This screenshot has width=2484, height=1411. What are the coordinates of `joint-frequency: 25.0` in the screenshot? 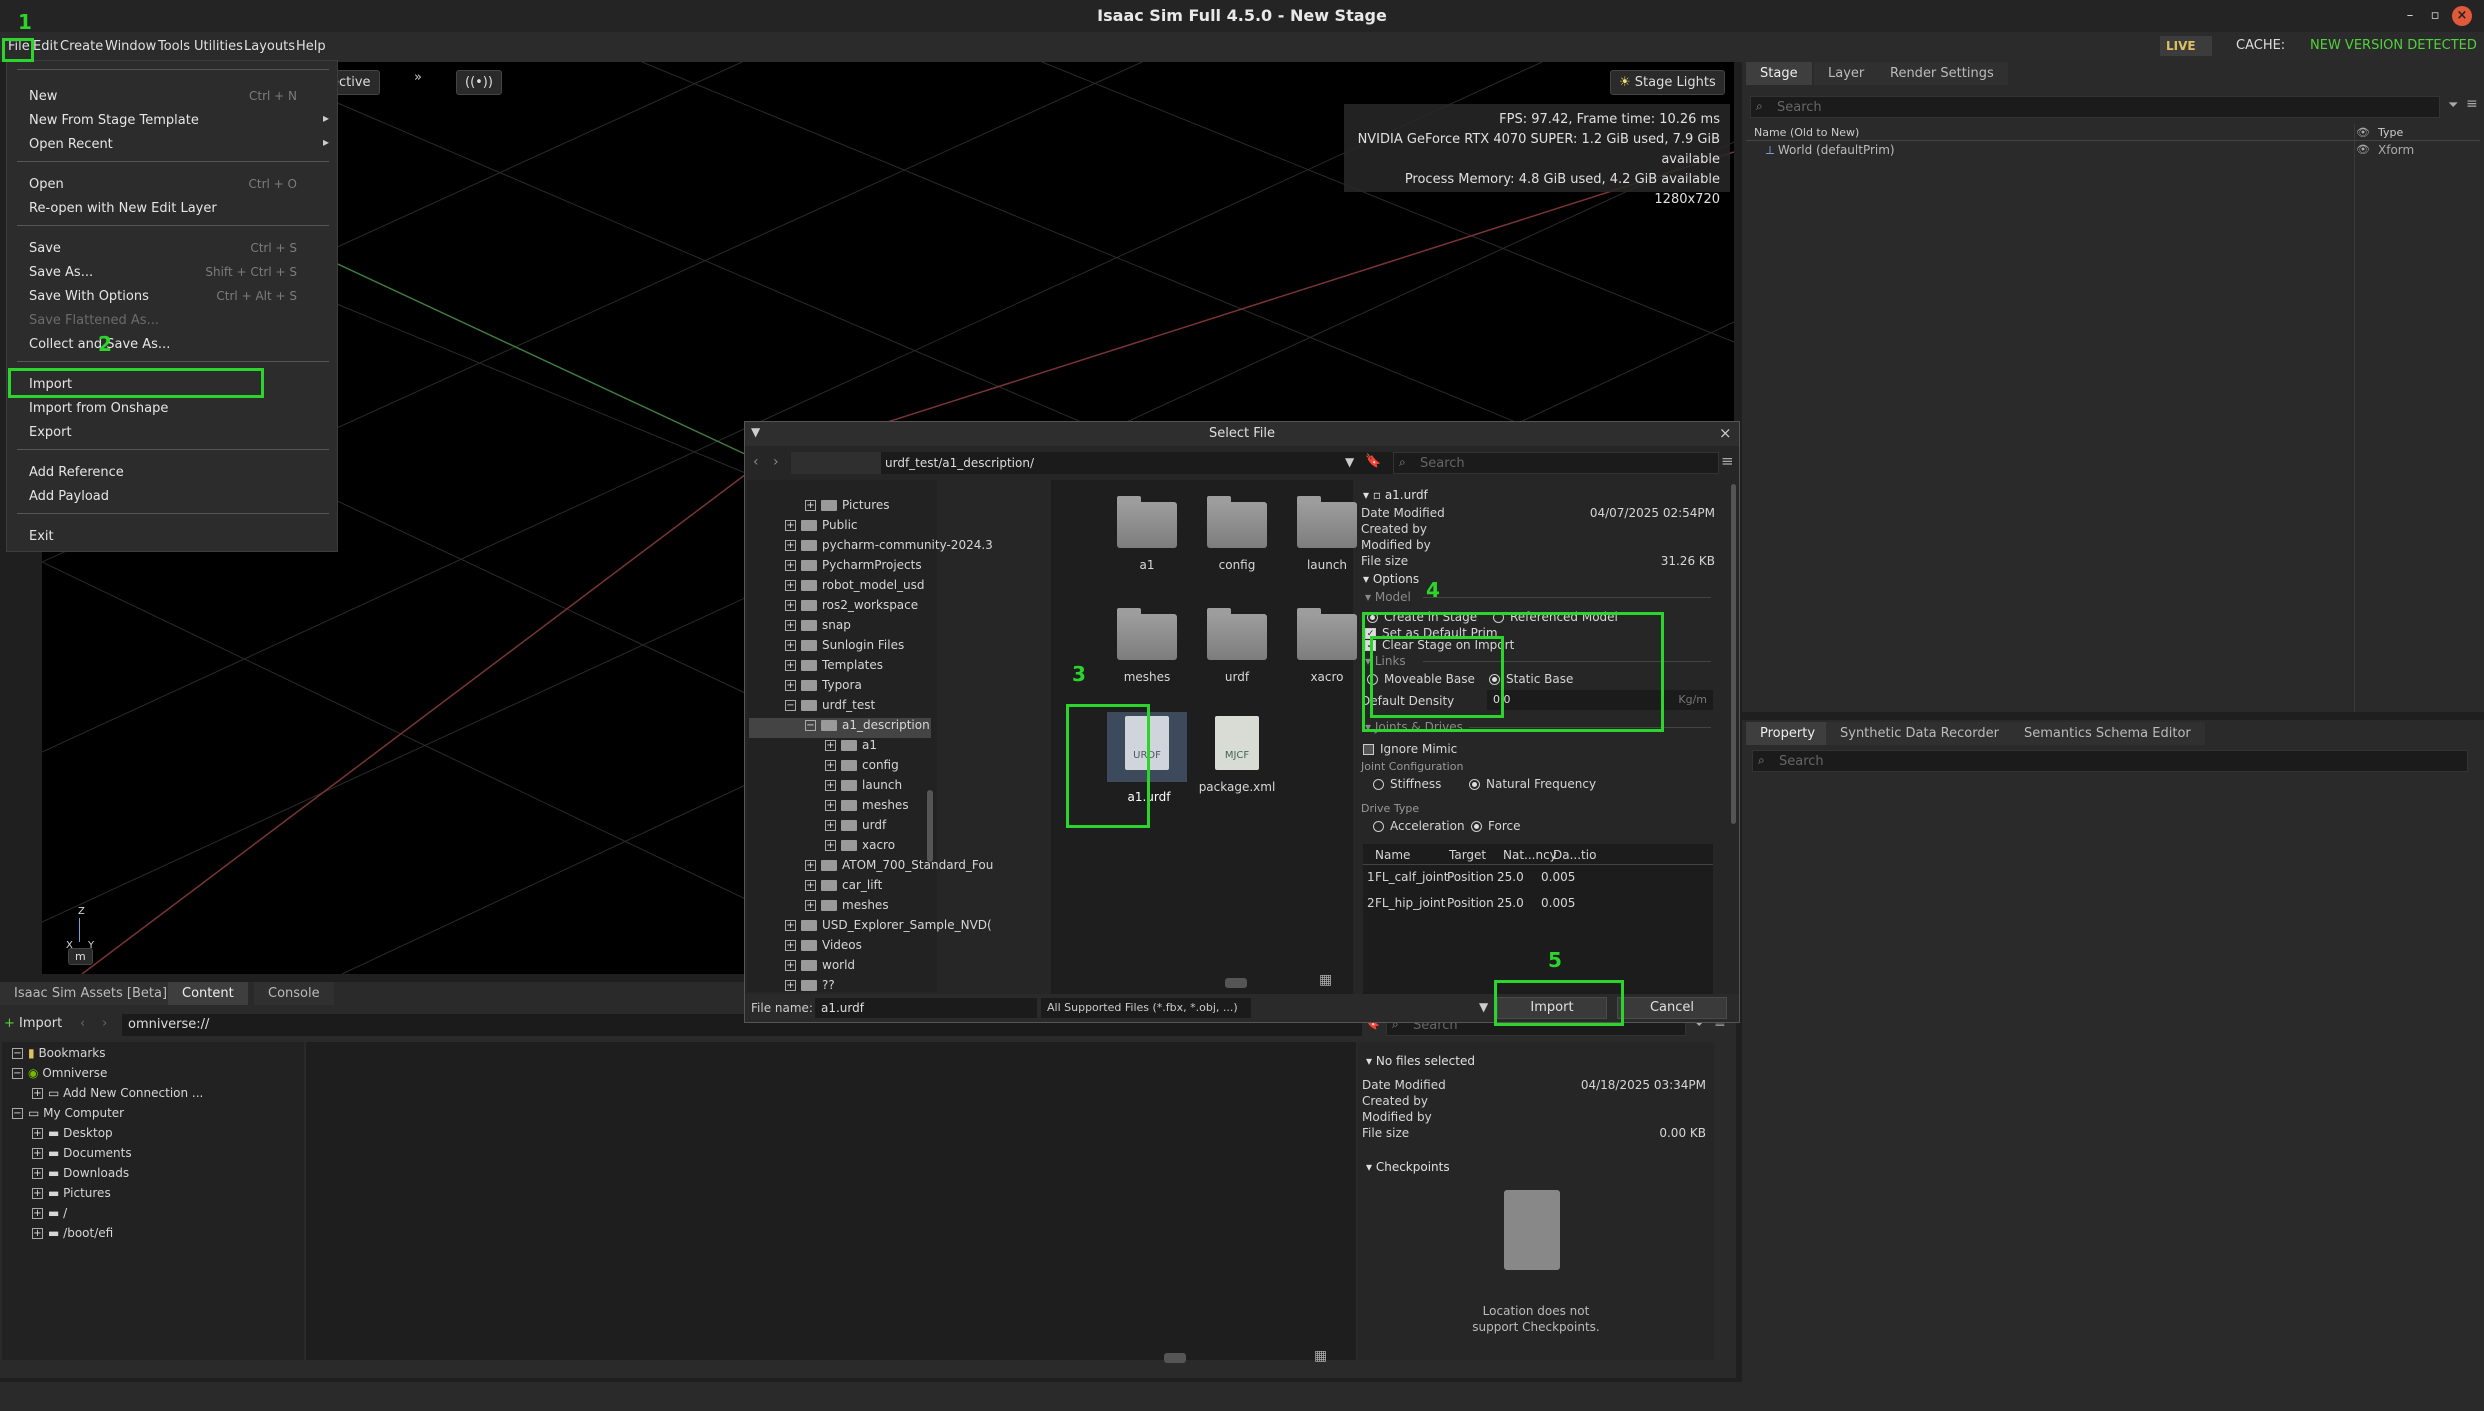 It's located at (1510, 877).